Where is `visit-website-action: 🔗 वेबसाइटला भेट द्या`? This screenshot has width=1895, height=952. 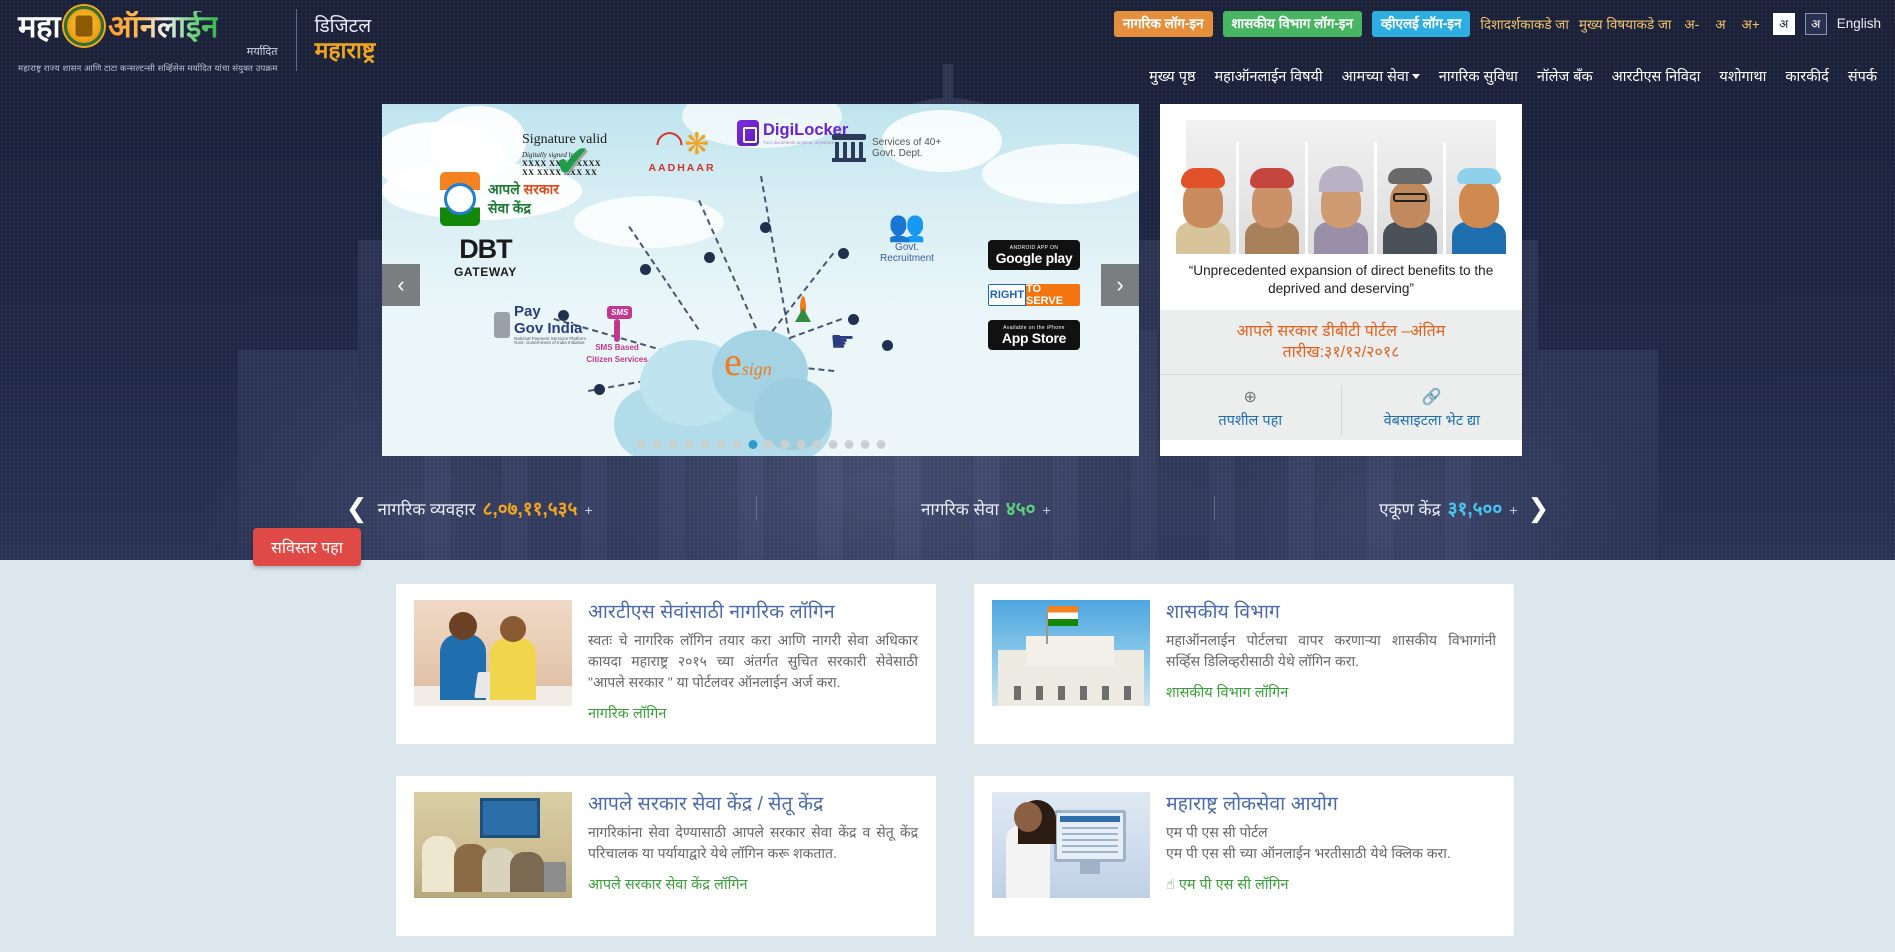
visit-website-action: 🔗 वेबसाइटला भेट द्या is located at coordinates (1432, 410).